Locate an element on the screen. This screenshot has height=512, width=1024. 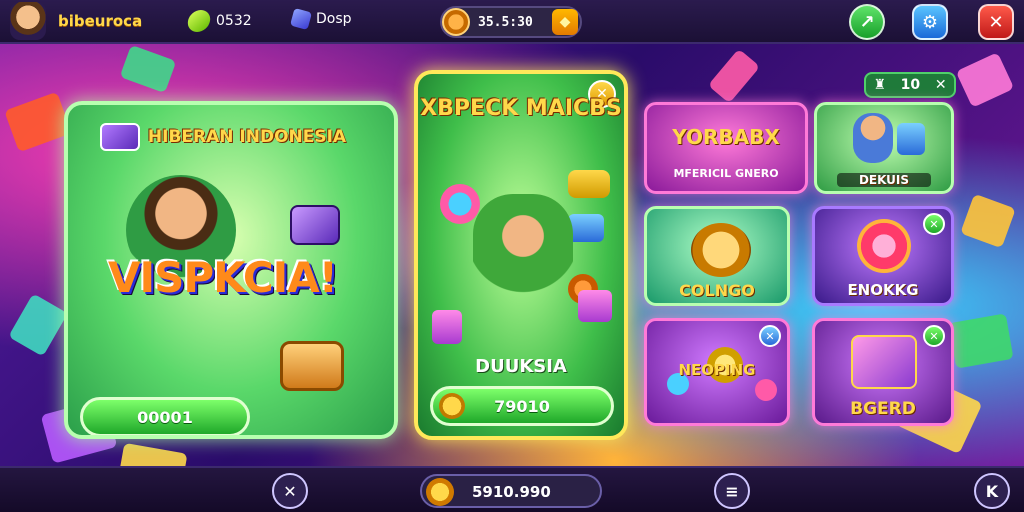
purple-gem-icon is located at coordinates (315, 225).